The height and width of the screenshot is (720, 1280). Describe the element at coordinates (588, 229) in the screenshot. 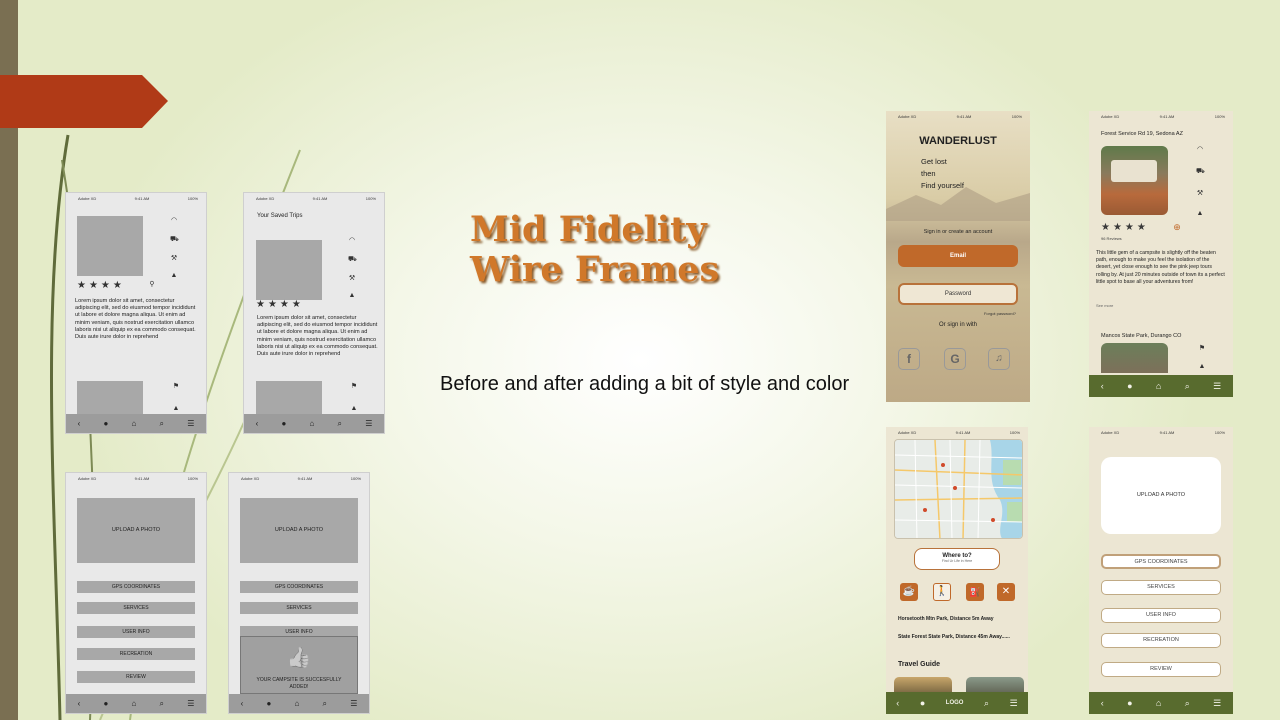

I see `title-line-1: Mid Fidelity` at that location.